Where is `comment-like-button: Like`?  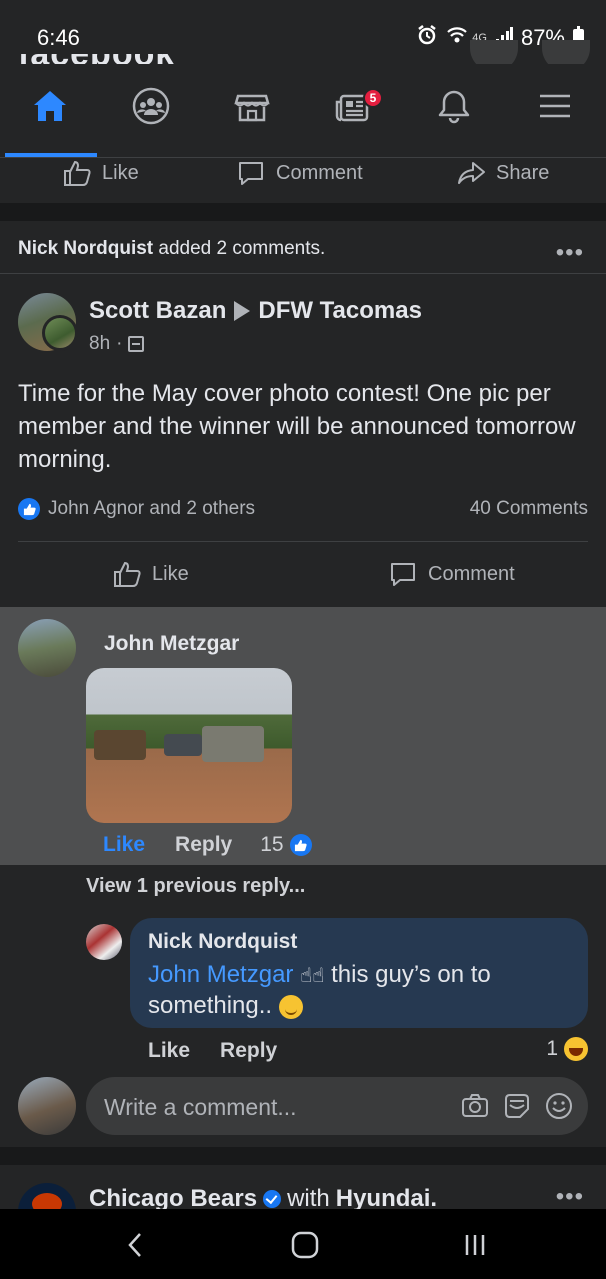 comment-like-button: Like is located at coordinates (124, 845).